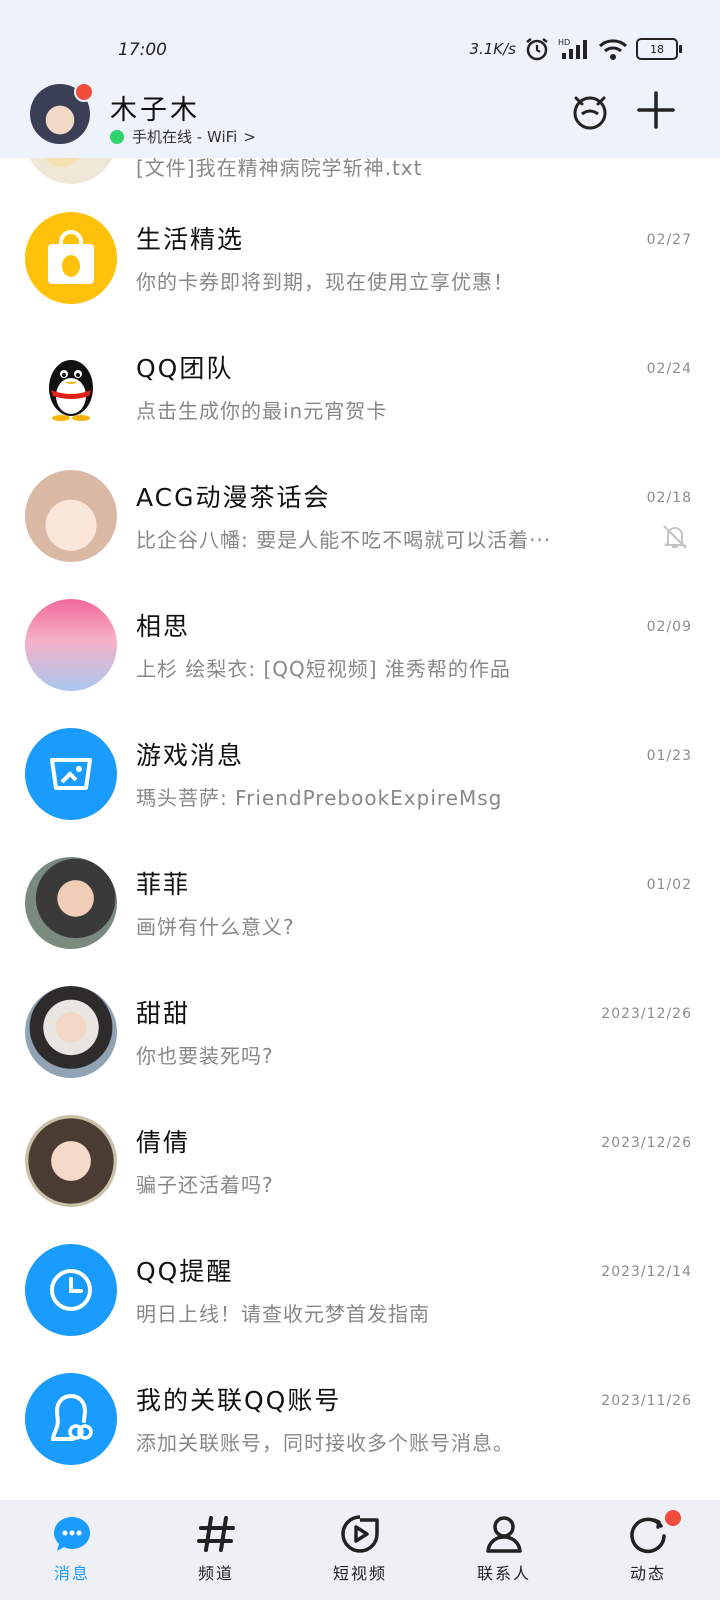 This screenshot has height=1600, width=720. I want to click on video-icon, so click(360, 1534).